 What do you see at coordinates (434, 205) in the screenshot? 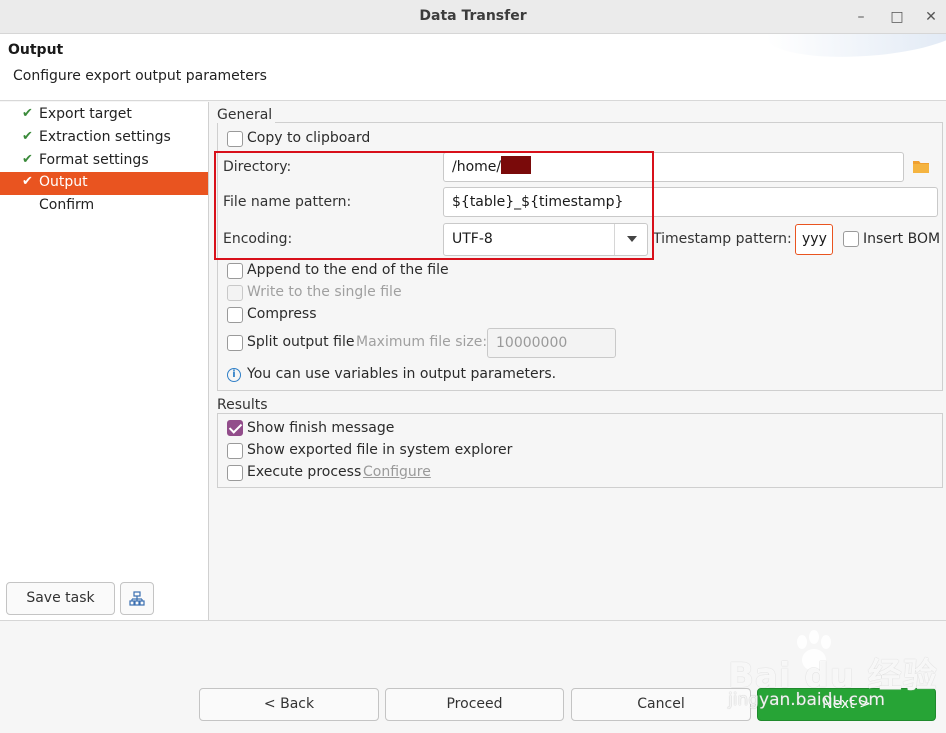
I see `annotation-highlight-box` at bounding box center [434, 205].